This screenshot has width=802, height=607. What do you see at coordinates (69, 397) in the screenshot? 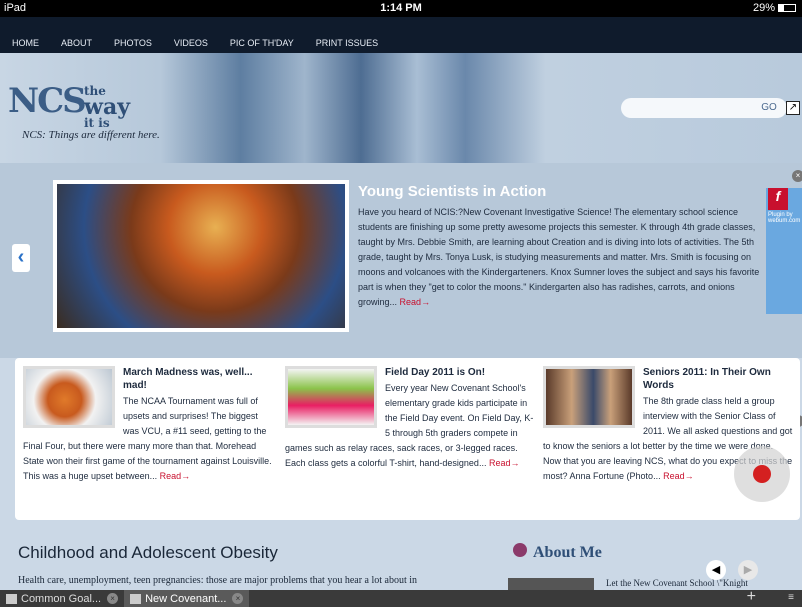
I see `basketball-thumbnail` at bounding box center [69, 397].